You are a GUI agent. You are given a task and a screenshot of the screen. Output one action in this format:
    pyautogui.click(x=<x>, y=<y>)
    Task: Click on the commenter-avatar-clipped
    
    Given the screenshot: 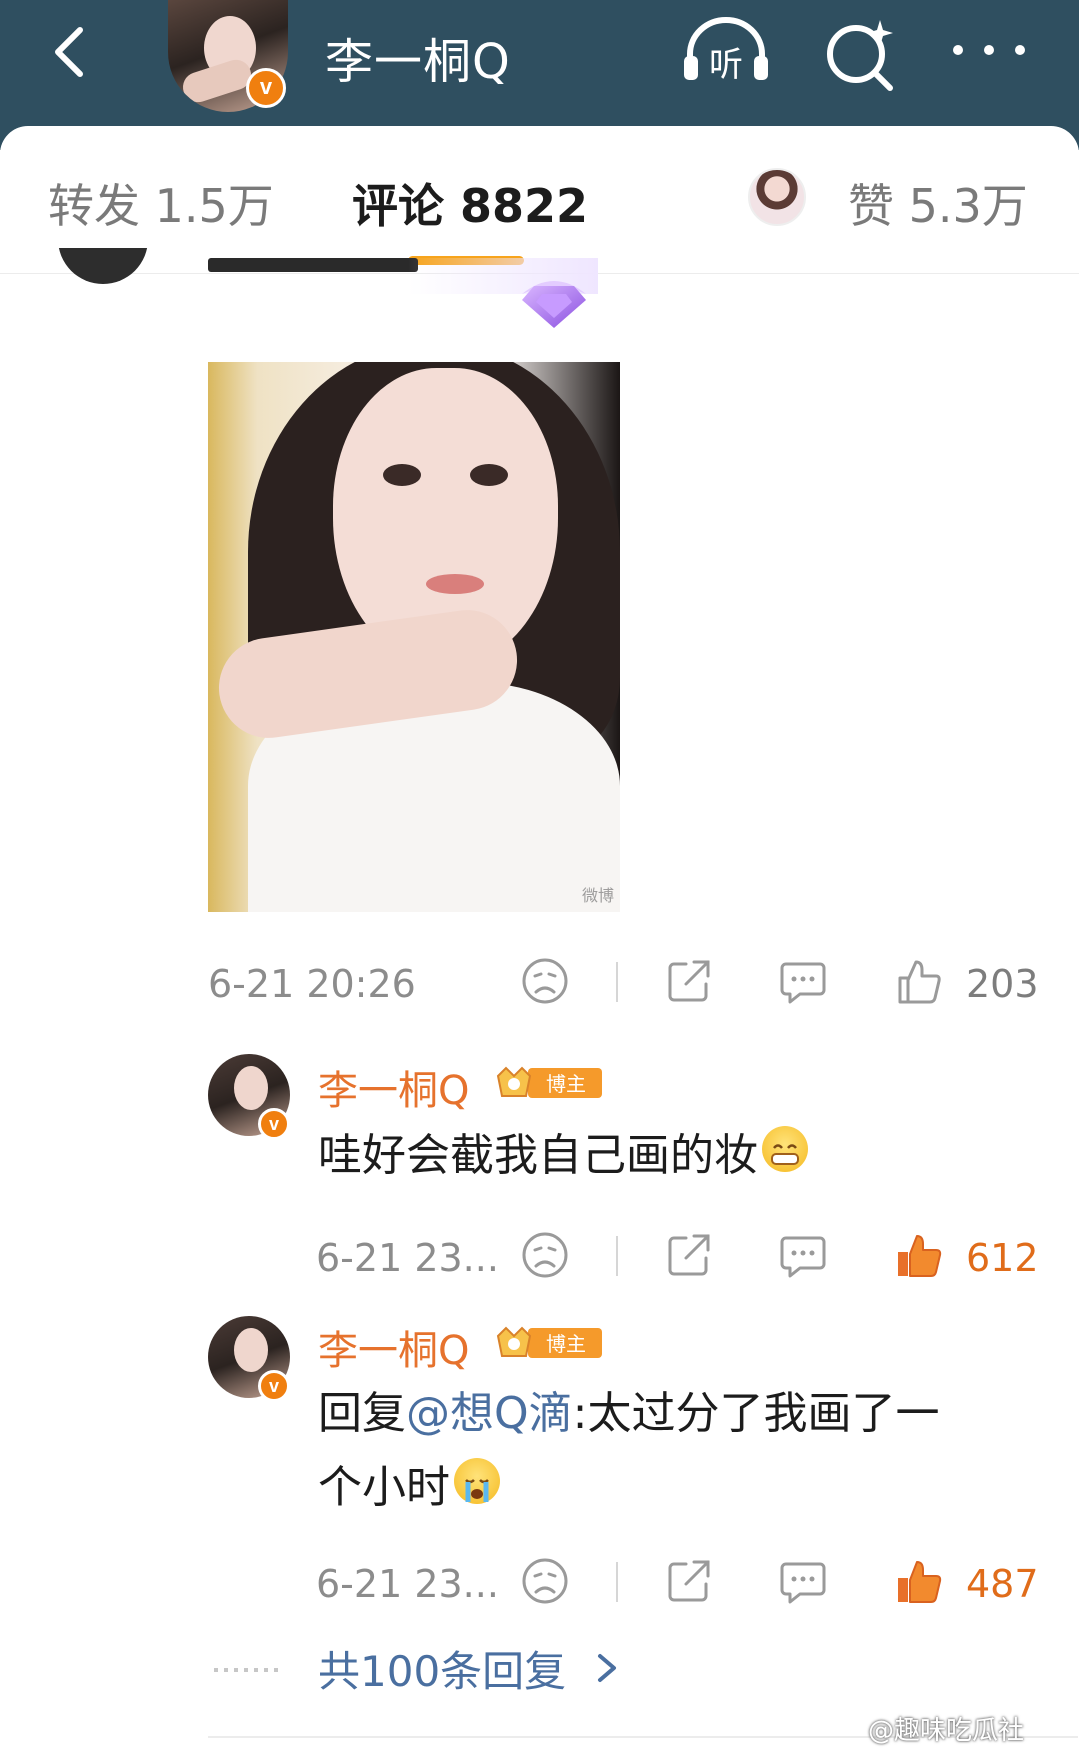 What is the action you would take?
    pyautogui.click(x=103, y=266)
    